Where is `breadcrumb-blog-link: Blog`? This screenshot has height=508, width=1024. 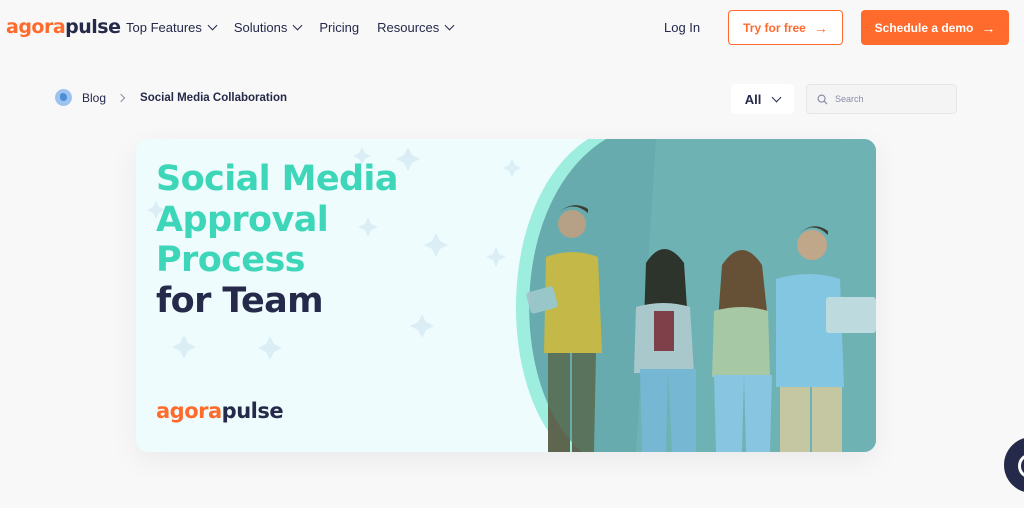
breadcrumb-blog-link: Blog is located at coordinates (94, 98).